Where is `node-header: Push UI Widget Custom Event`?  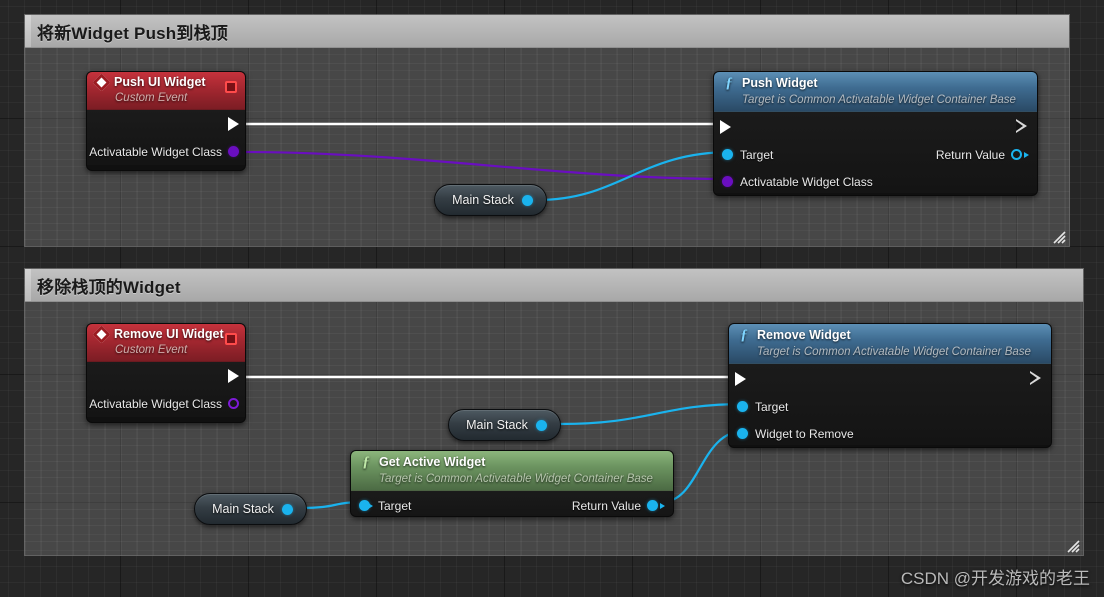
node-header: Push UI Widget Custom Event is located at coordinates (166, 91).